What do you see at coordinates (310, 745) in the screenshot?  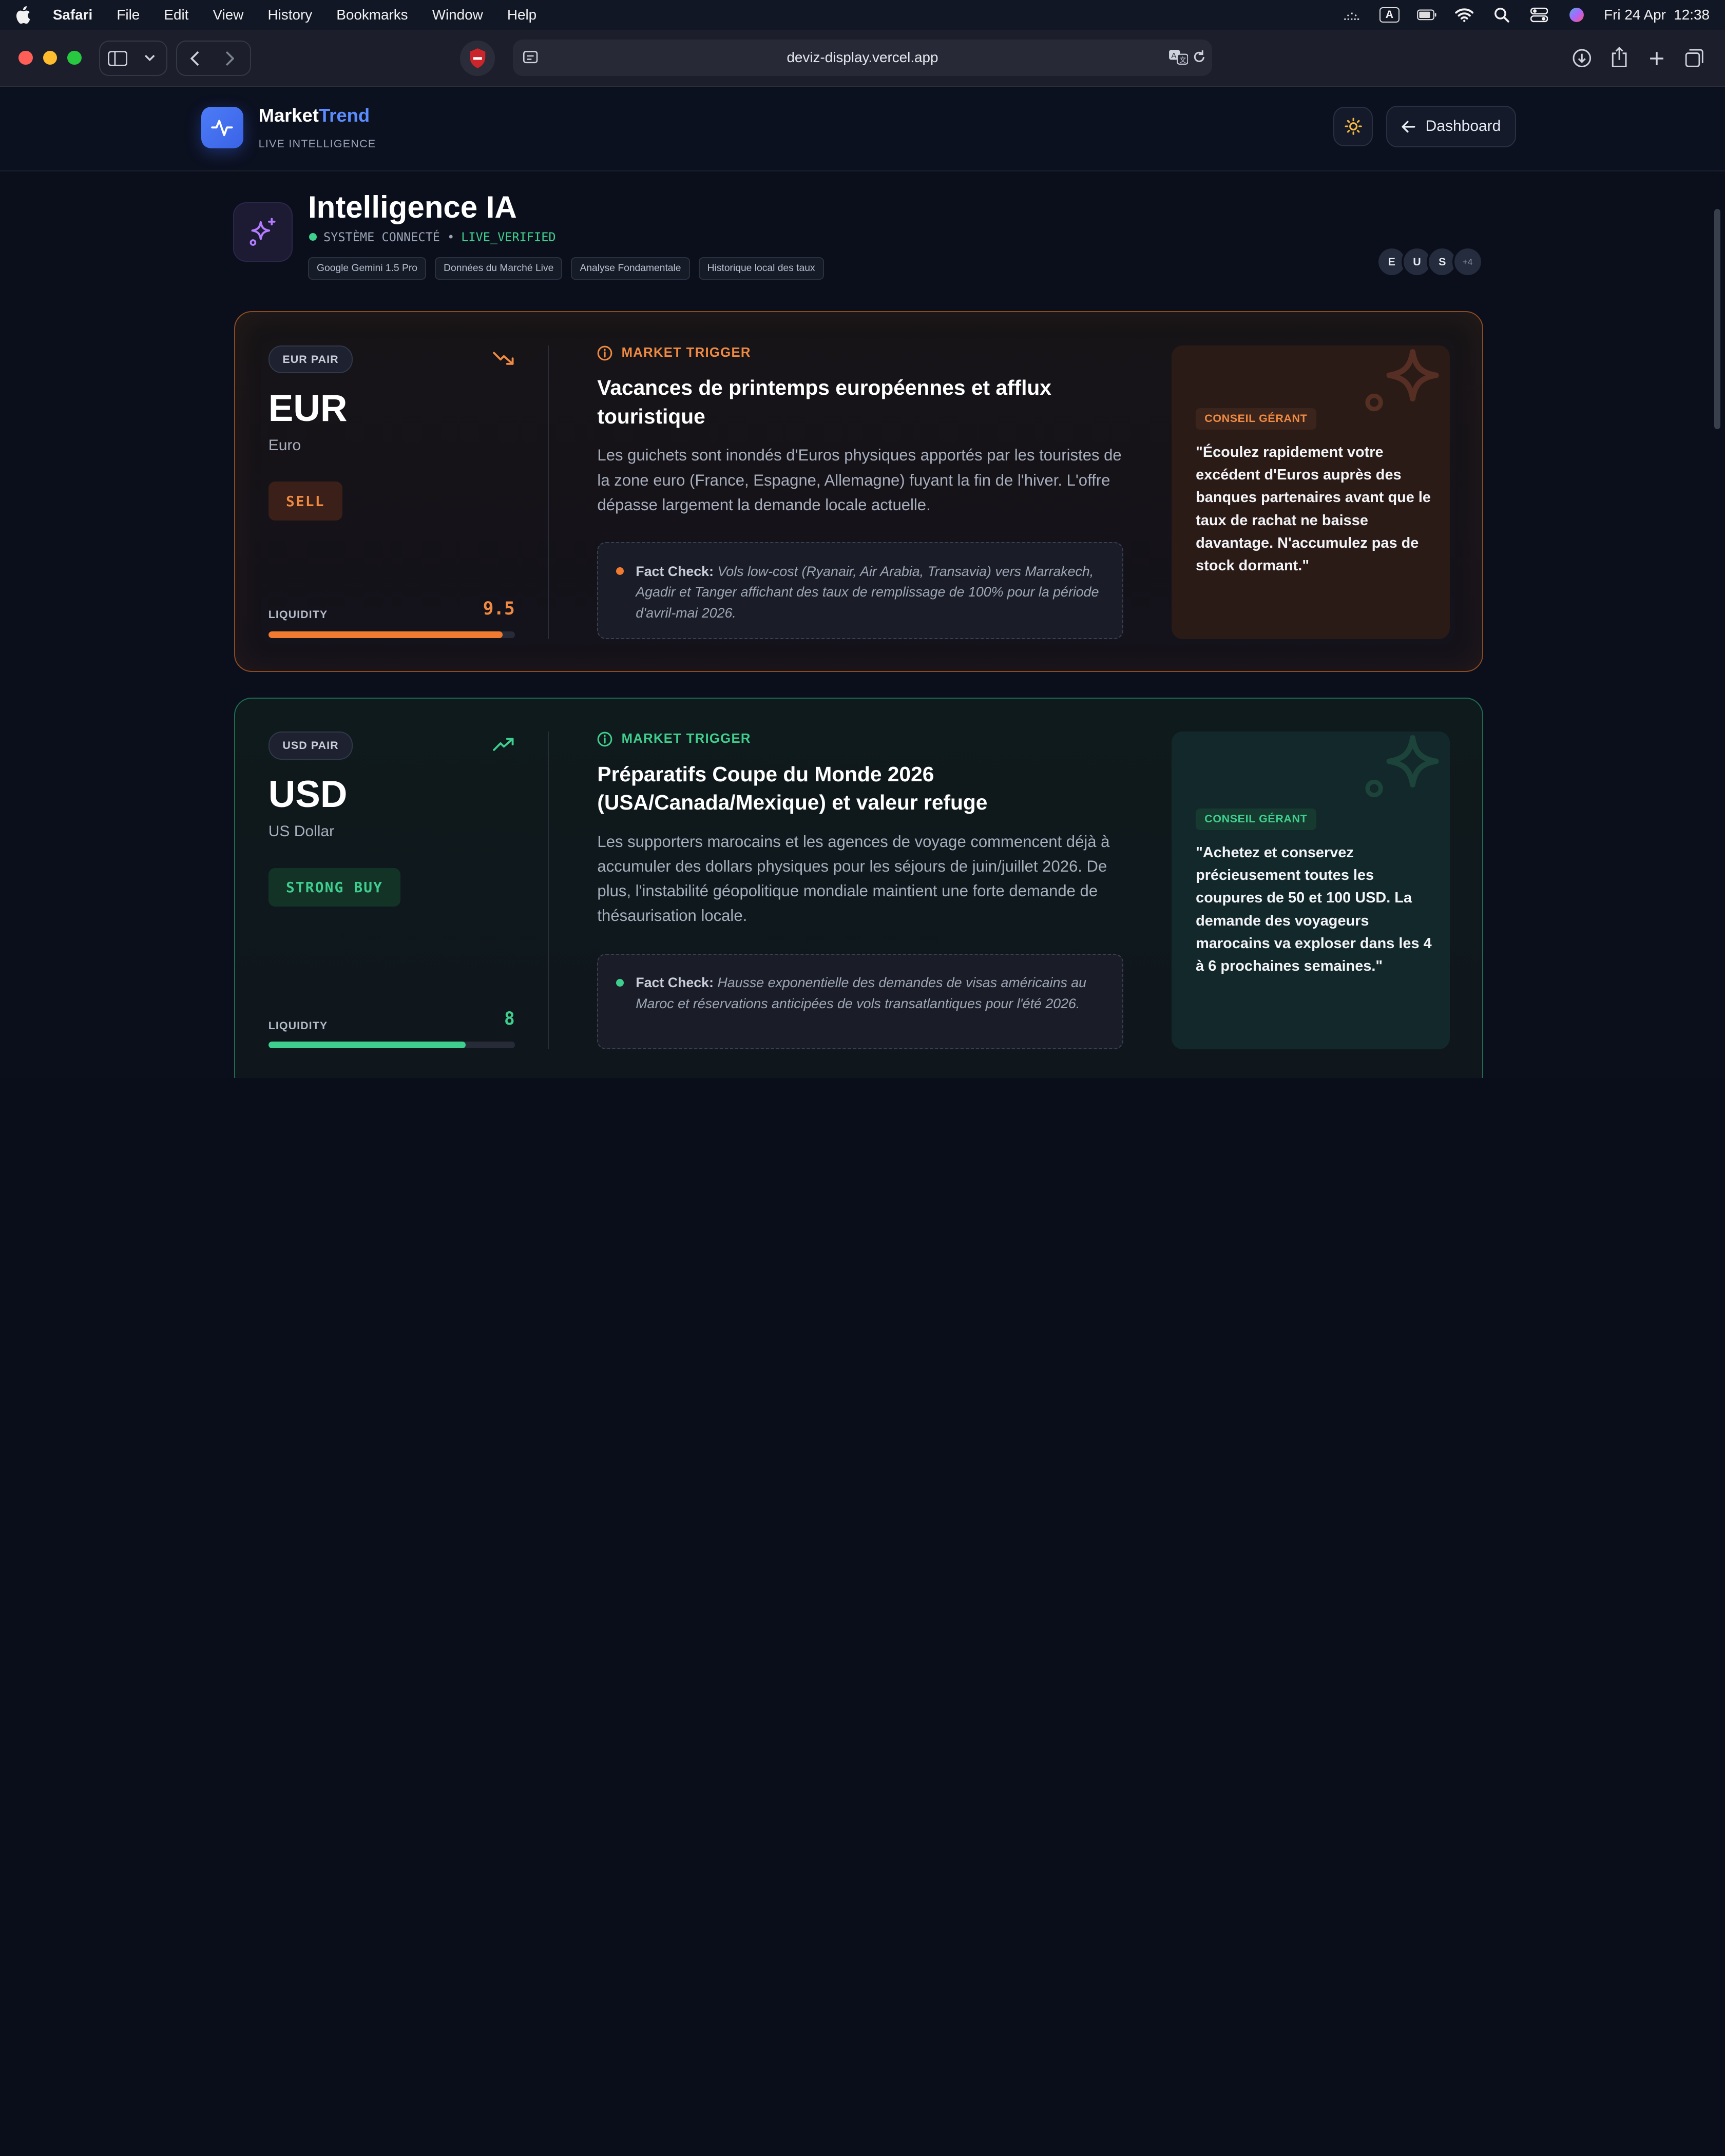 I see `pair-label: USD PAIR` at bounding box center [310, 745].